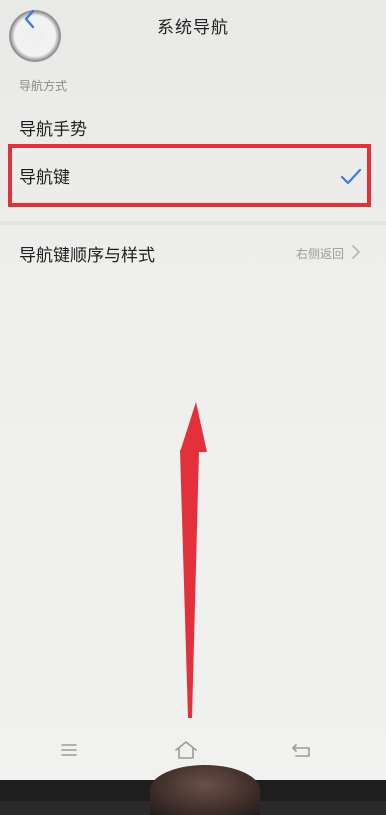 The image size is (386, 815). What do you see at coordinates (69, 750) in the screenshot?
I see `menu-icon` at bounding box center [69, 750].